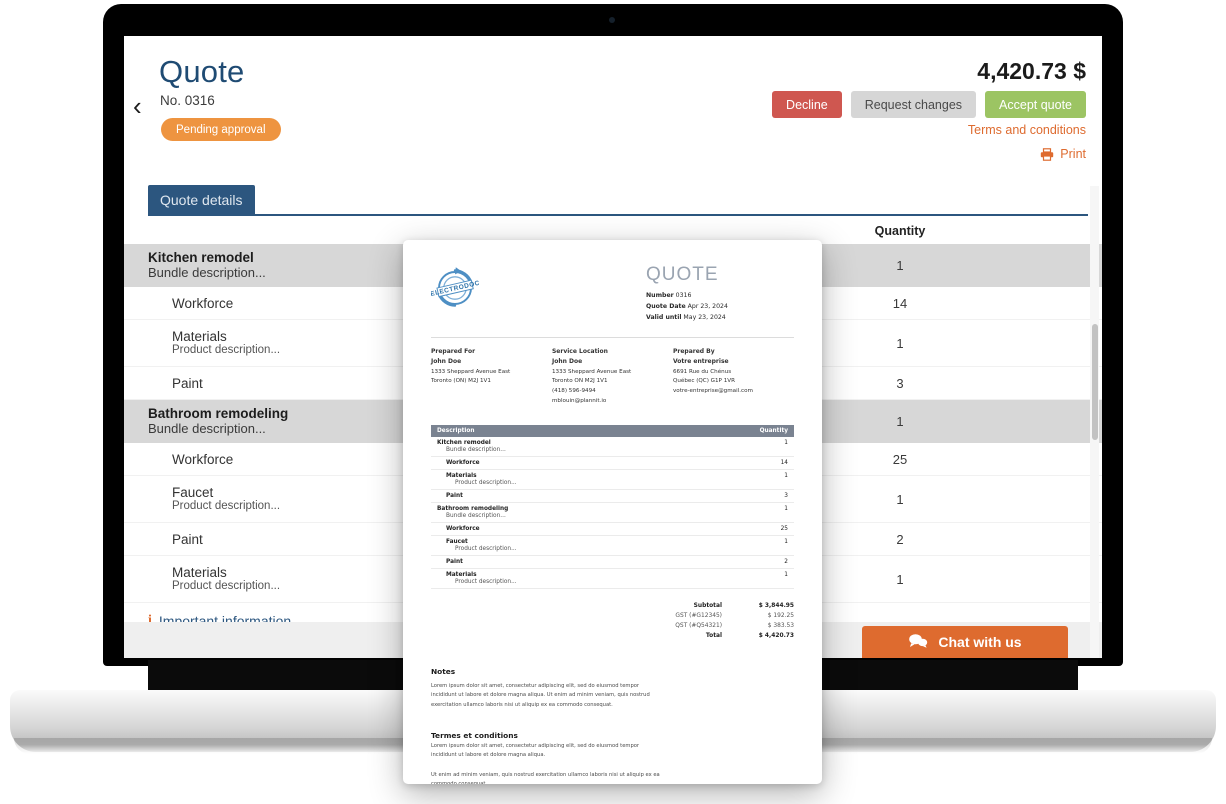 The width and height of the screenshot is (1226, 804). I want to click on pdf-total-row: Subtotal $ 3,844.95, so click(708, 606).